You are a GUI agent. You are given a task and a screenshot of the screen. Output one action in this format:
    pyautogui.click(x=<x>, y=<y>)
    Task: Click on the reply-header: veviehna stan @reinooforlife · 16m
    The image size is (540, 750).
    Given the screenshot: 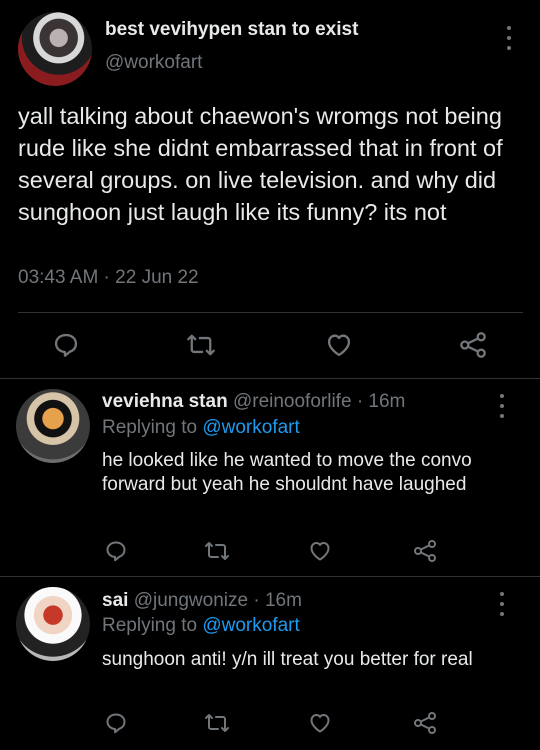 What is the action you would take?
    pyautogui.click(x=253, y=402)
    